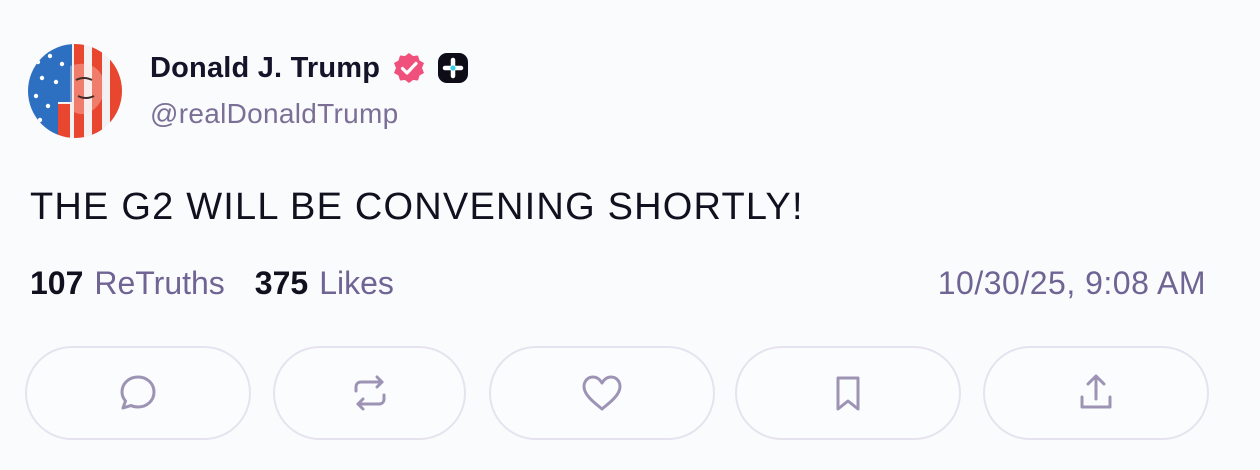 The image size is (1260, 470). I want to click on author-name-row: Donald J. Trump, so click(310, 68).